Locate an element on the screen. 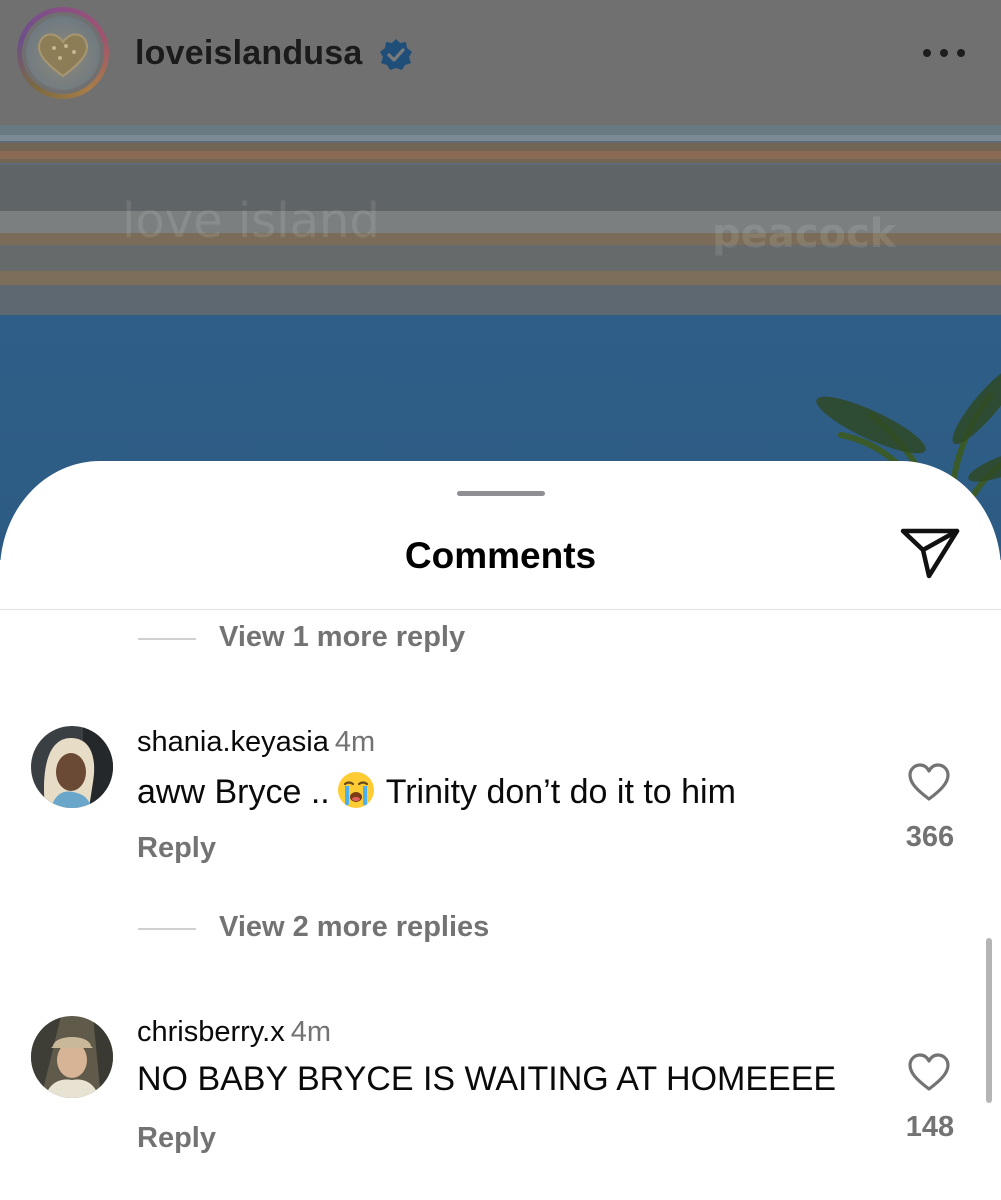 This screenshot has width=1001, height=1200. profile-avatar is located at coordinates (63, 53).